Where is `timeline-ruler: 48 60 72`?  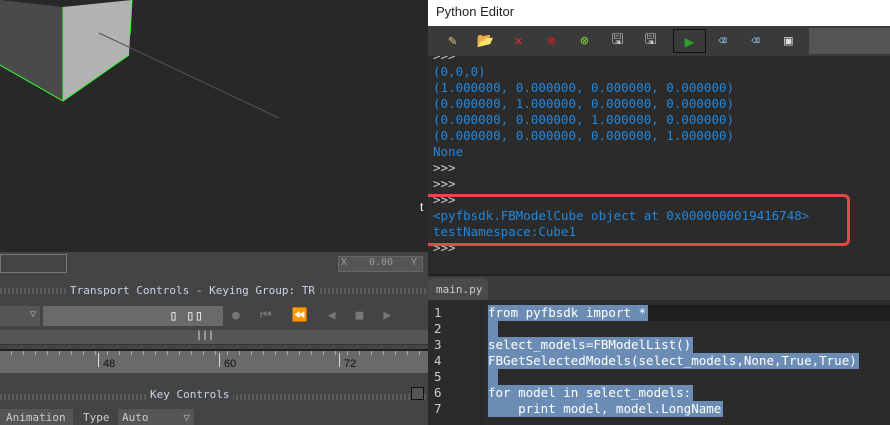
timeline-ruler: 48 60 72 is located at coordinates (214, 361).